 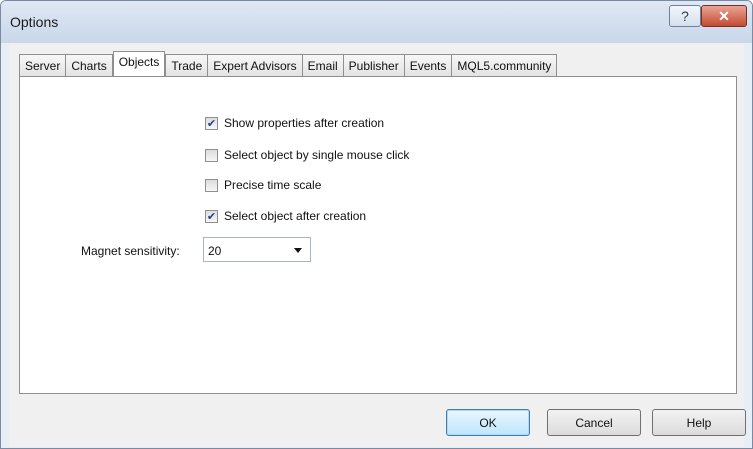 I want to click on magnet-sensitivity-select: 20, so click(x=257, y=249).